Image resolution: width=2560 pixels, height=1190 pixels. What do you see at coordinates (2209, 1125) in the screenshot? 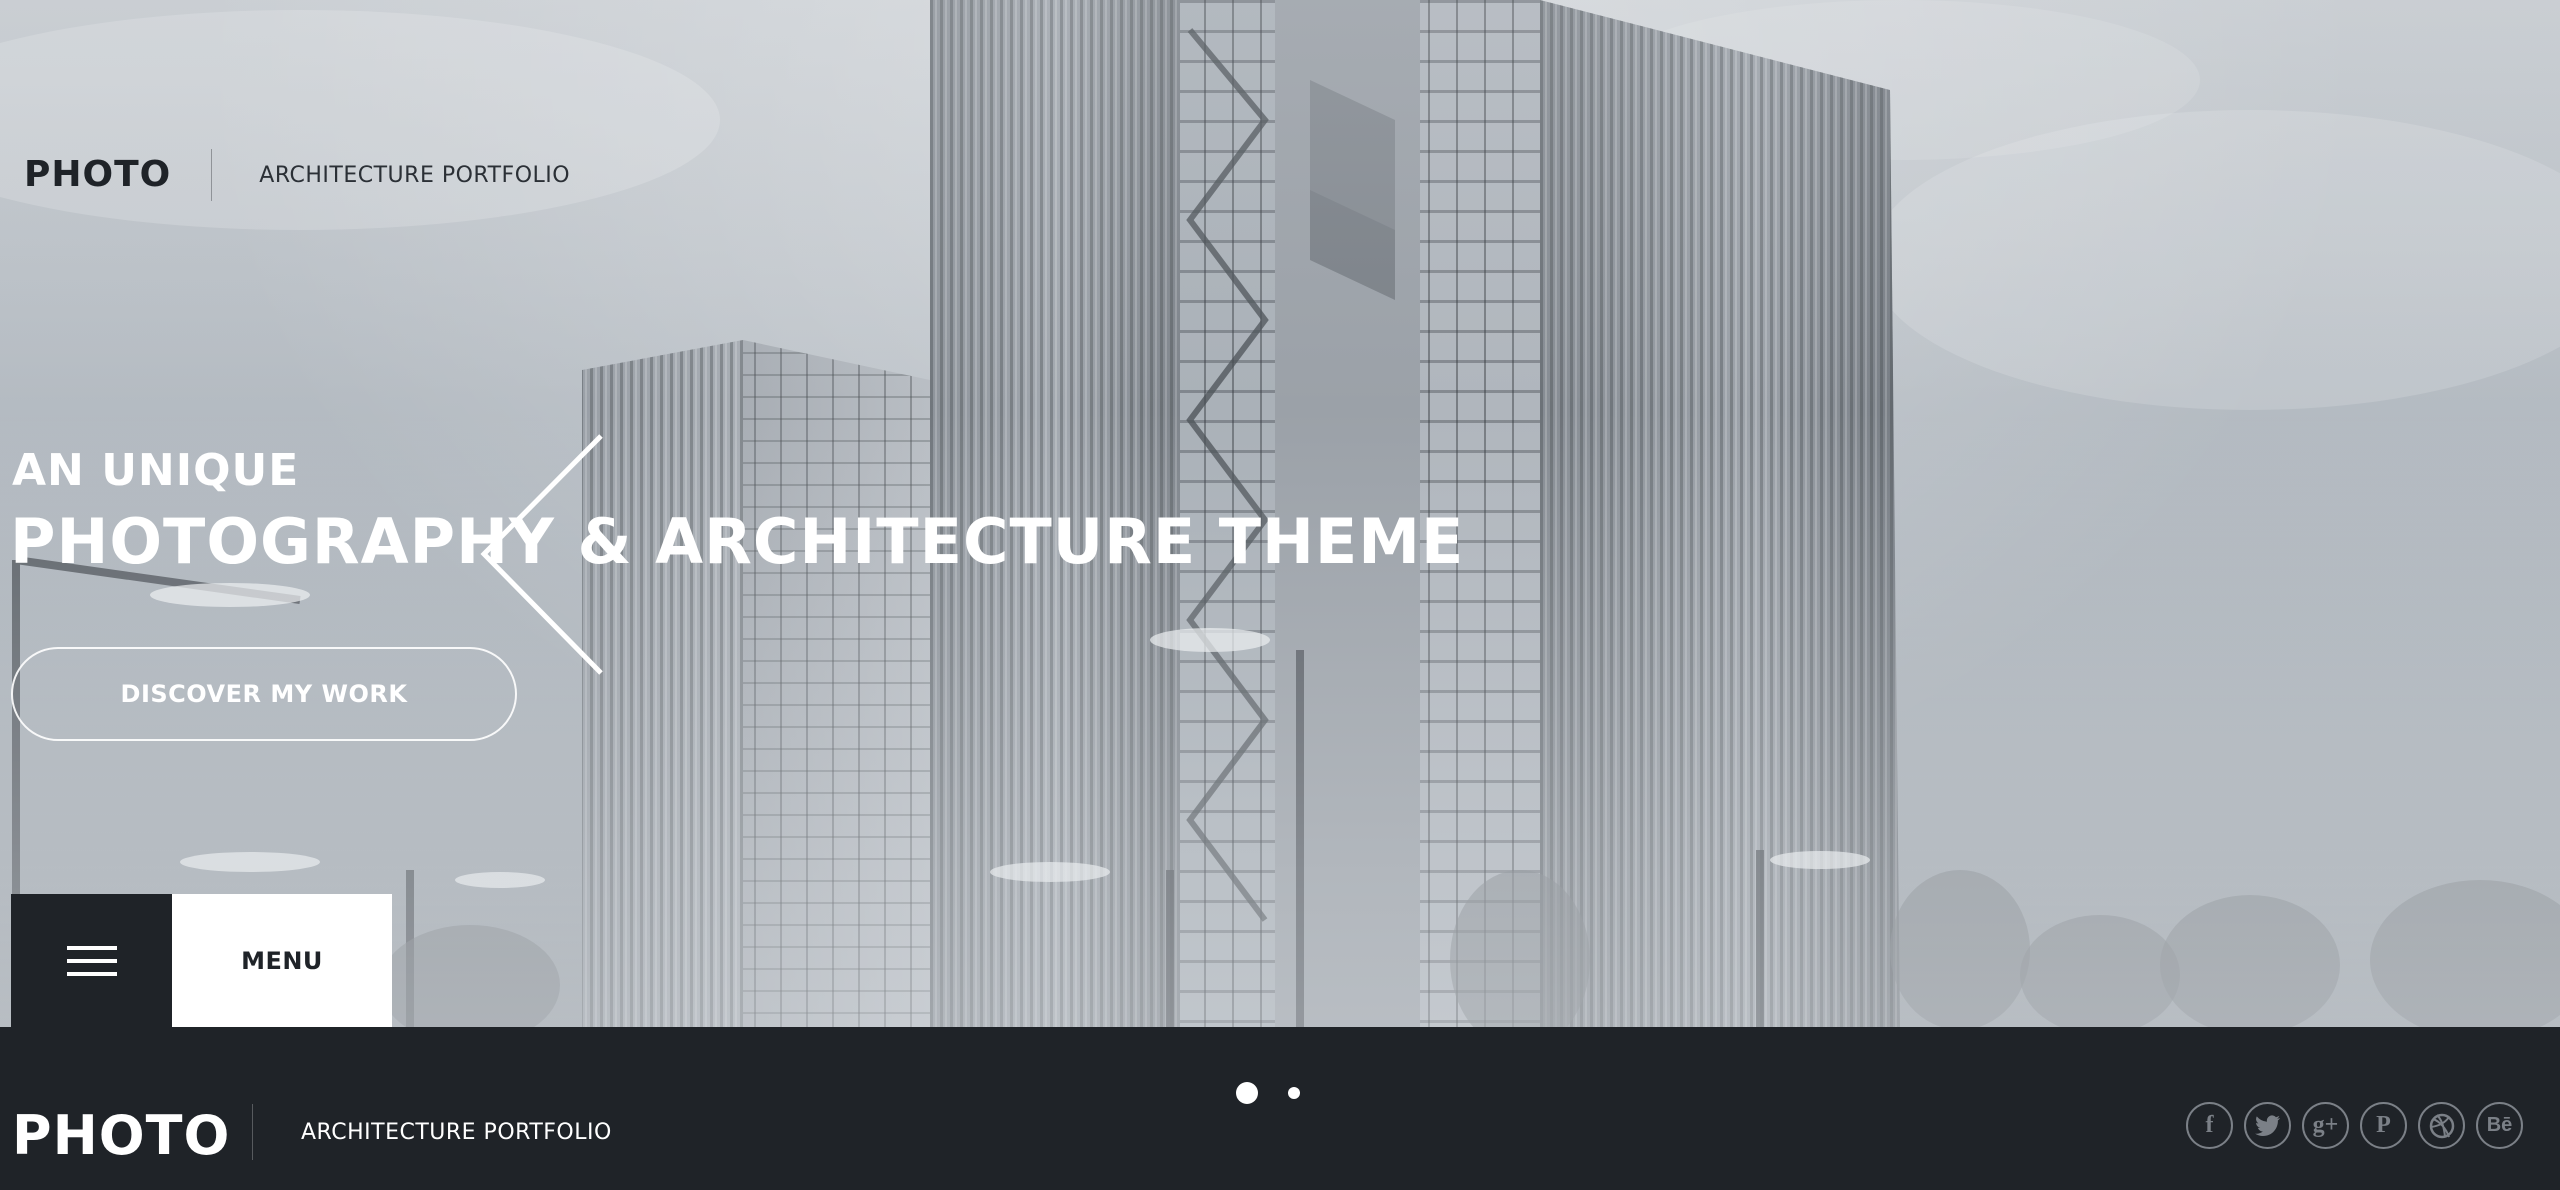
I see `facebook-icon: f` at bounding box center [2209, 1125].